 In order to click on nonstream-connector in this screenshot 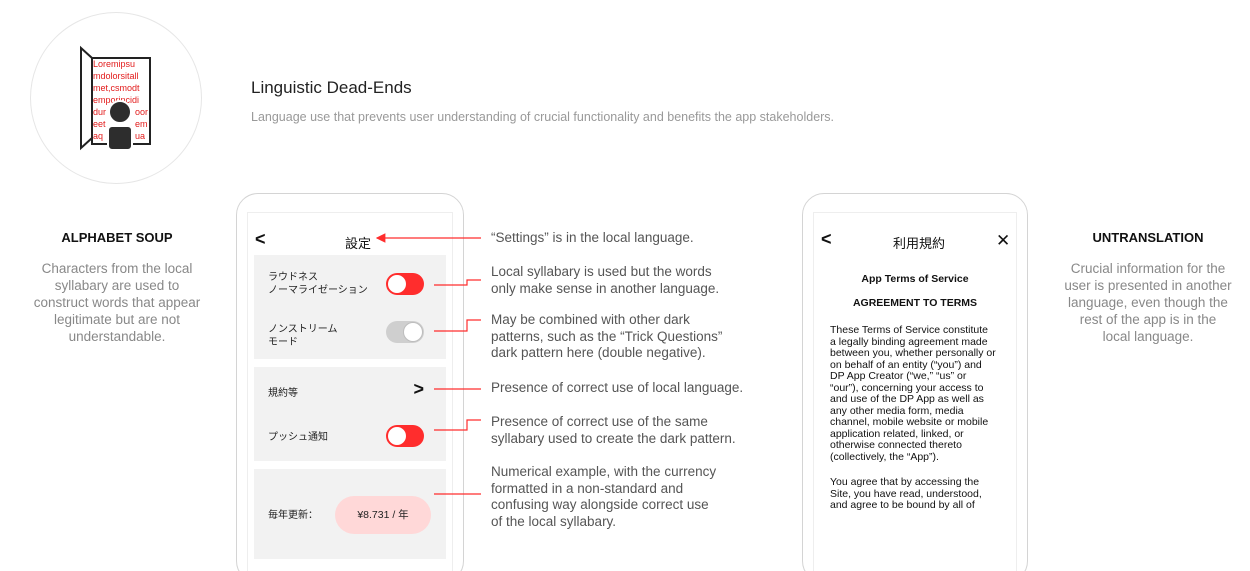, I will do `click(457, 325)`.